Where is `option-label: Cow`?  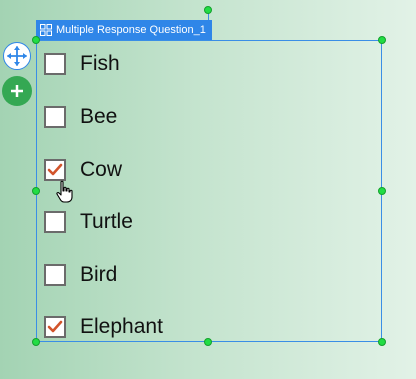 option-label: Cow is located at coordinates (101, 169).